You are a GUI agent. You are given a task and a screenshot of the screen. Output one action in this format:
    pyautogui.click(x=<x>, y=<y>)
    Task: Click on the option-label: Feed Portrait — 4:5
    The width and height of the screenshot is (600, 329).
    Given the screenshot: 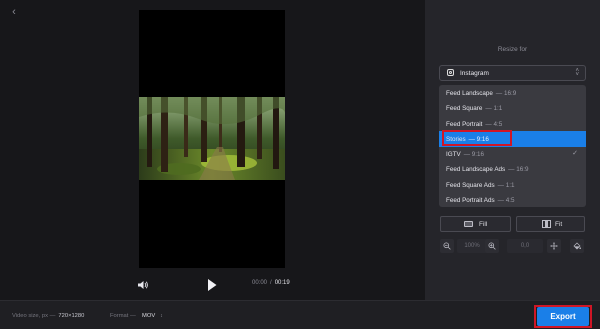 What is the action you would take?
    pyautogui.click(x=474, y=124)
    